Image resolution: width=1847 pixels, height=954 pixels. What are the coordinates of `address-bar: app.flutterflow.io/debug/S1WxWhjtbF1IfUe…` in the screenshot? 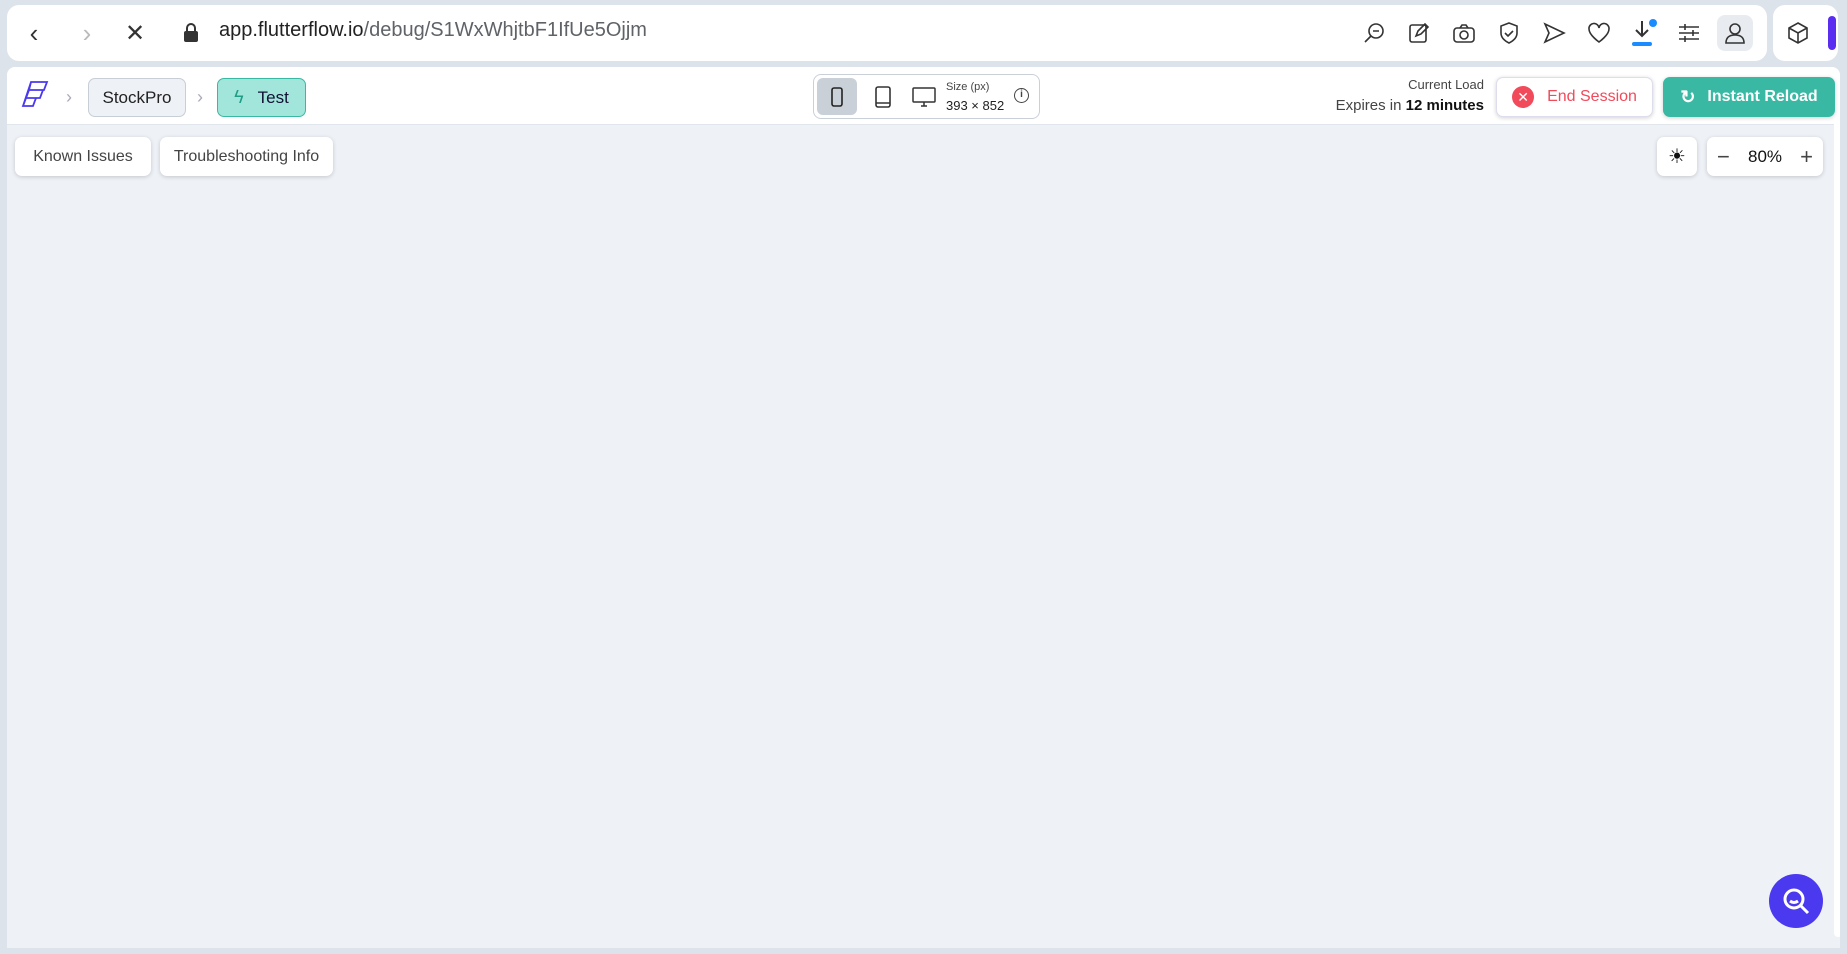 It's located at (433, 30).